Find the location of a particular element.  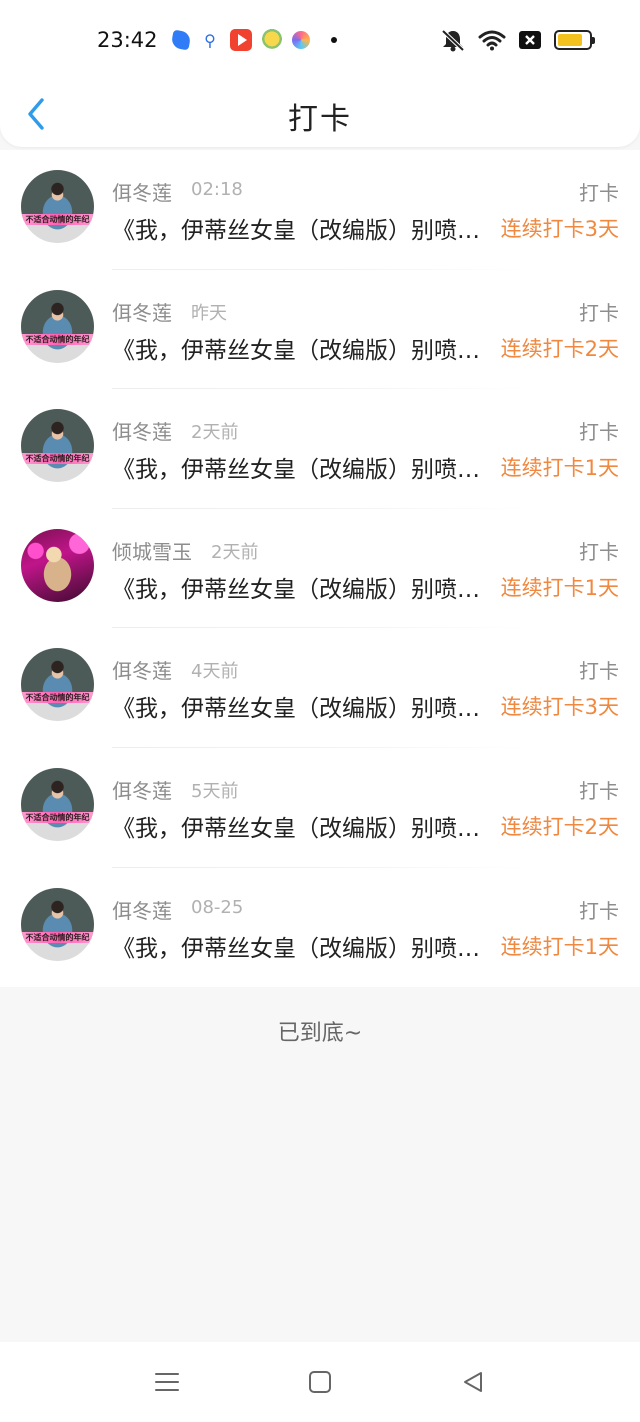

post-time: 02:18 is located at coordinates (217, 189).